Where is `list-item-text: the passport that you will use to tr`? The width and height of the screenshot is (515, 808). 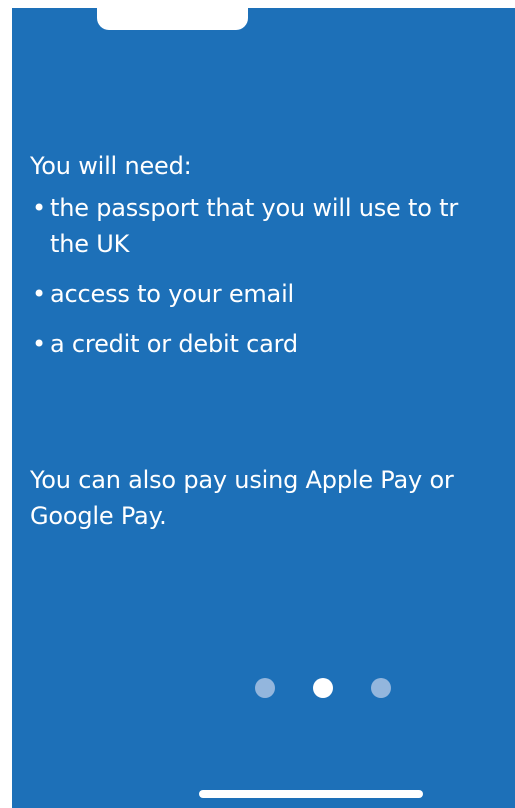 list-item-text: the passport that you will use to tr is located at coordinates (254, 208).